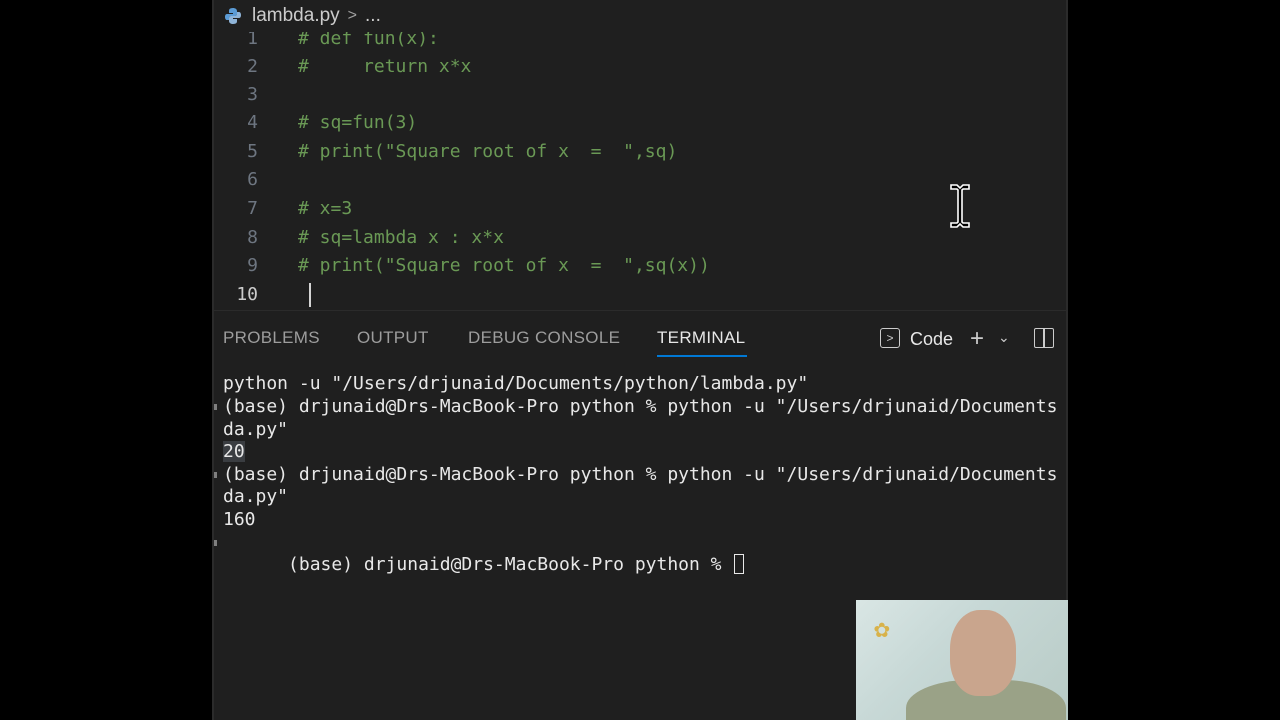  I want to click on code-text: # return x*x, so click(385, 66).